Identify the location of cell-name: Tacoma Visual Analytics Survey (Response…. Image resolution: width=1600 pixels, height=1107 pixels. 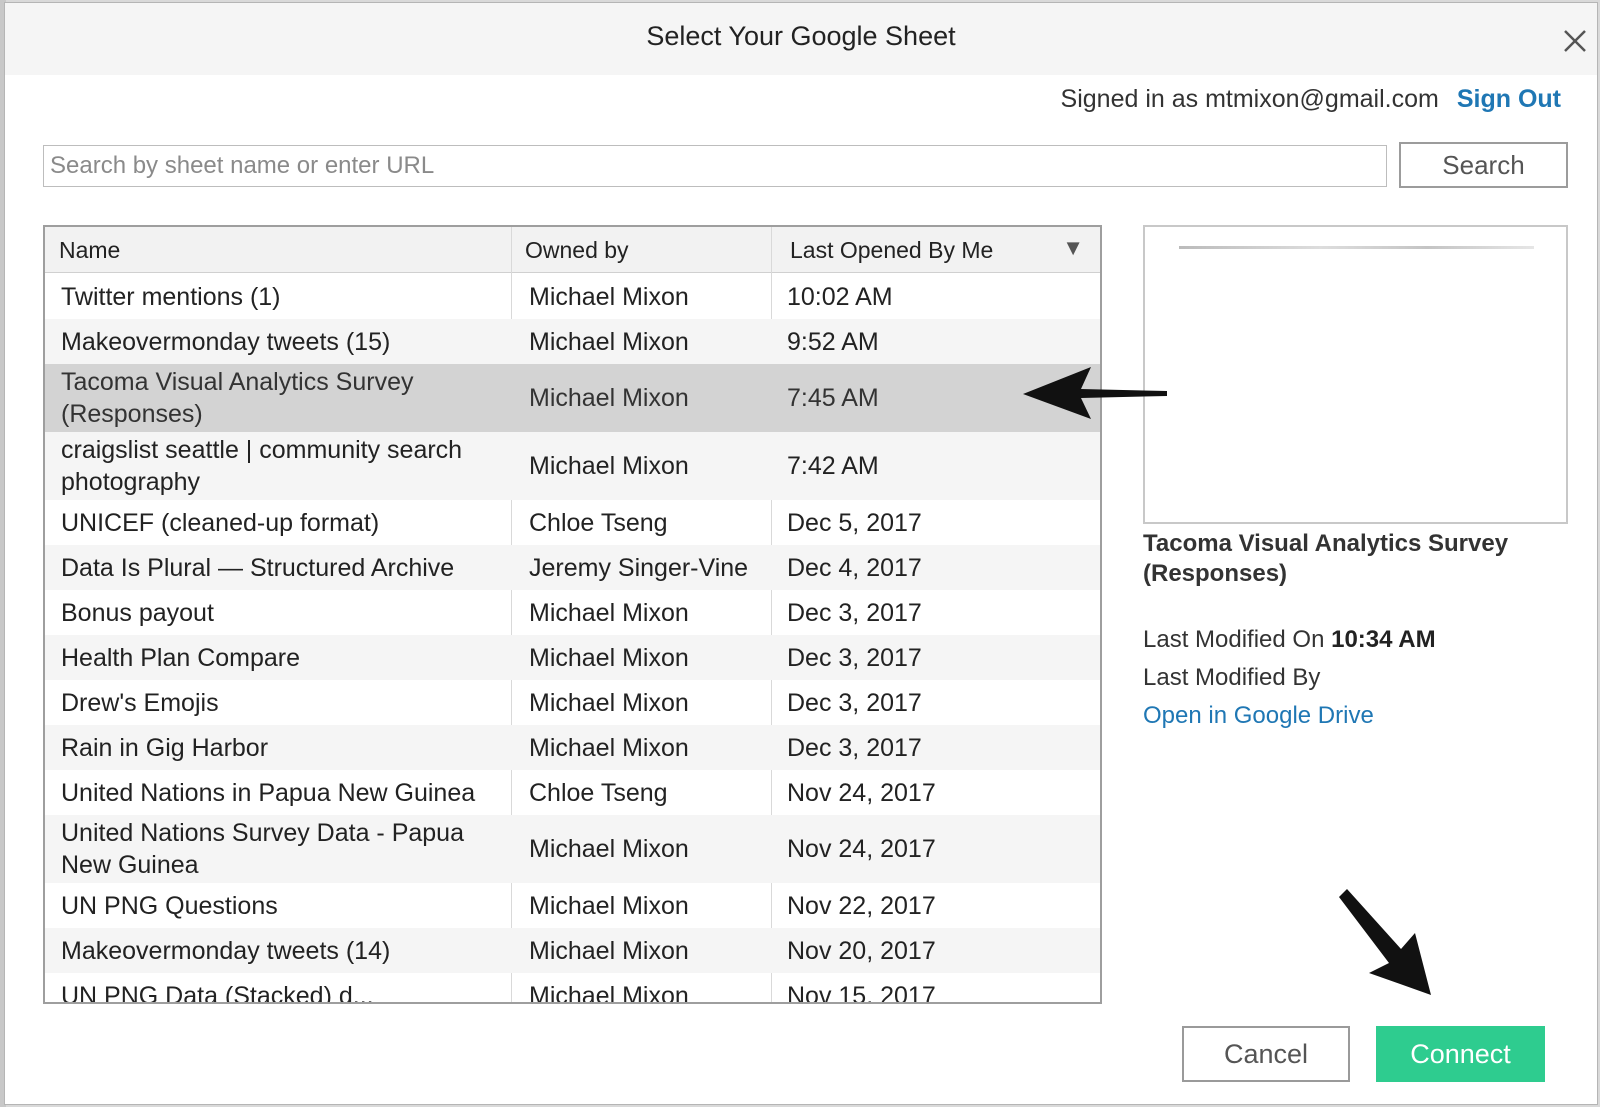
(237, 398).